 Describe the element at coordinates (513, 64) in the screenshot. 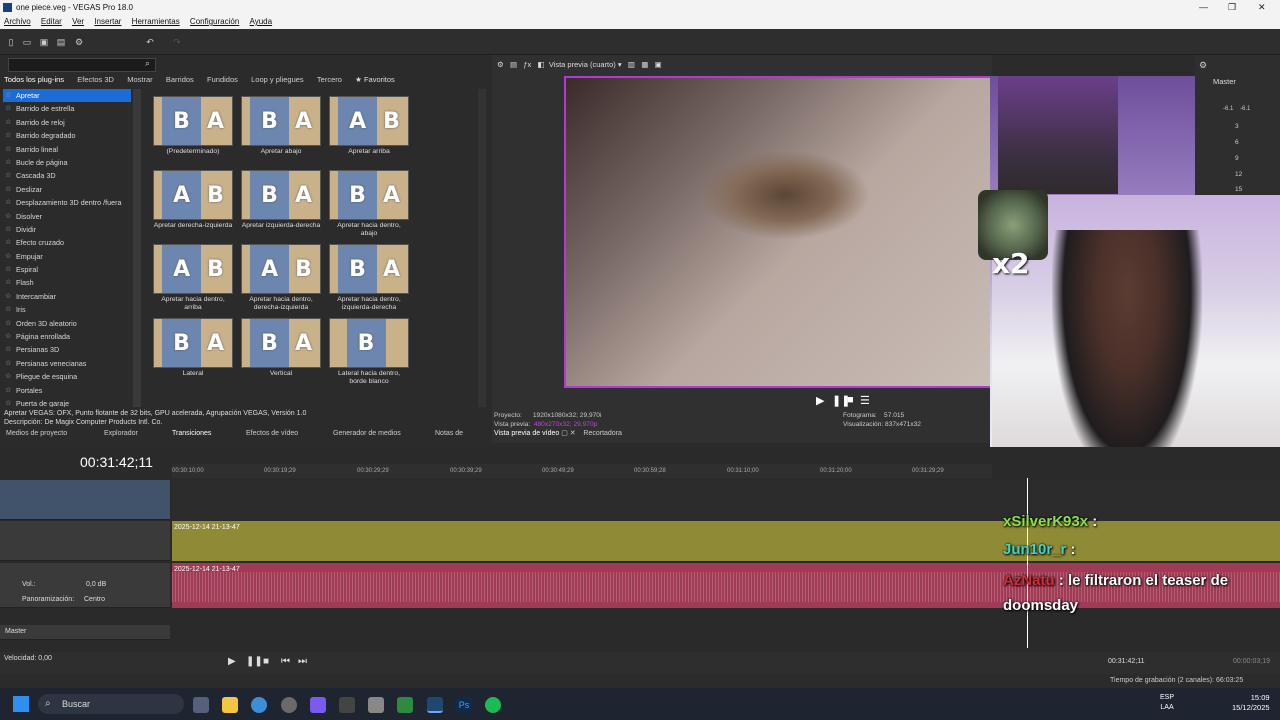

I see `preview-device-icon: ▤` at that location.